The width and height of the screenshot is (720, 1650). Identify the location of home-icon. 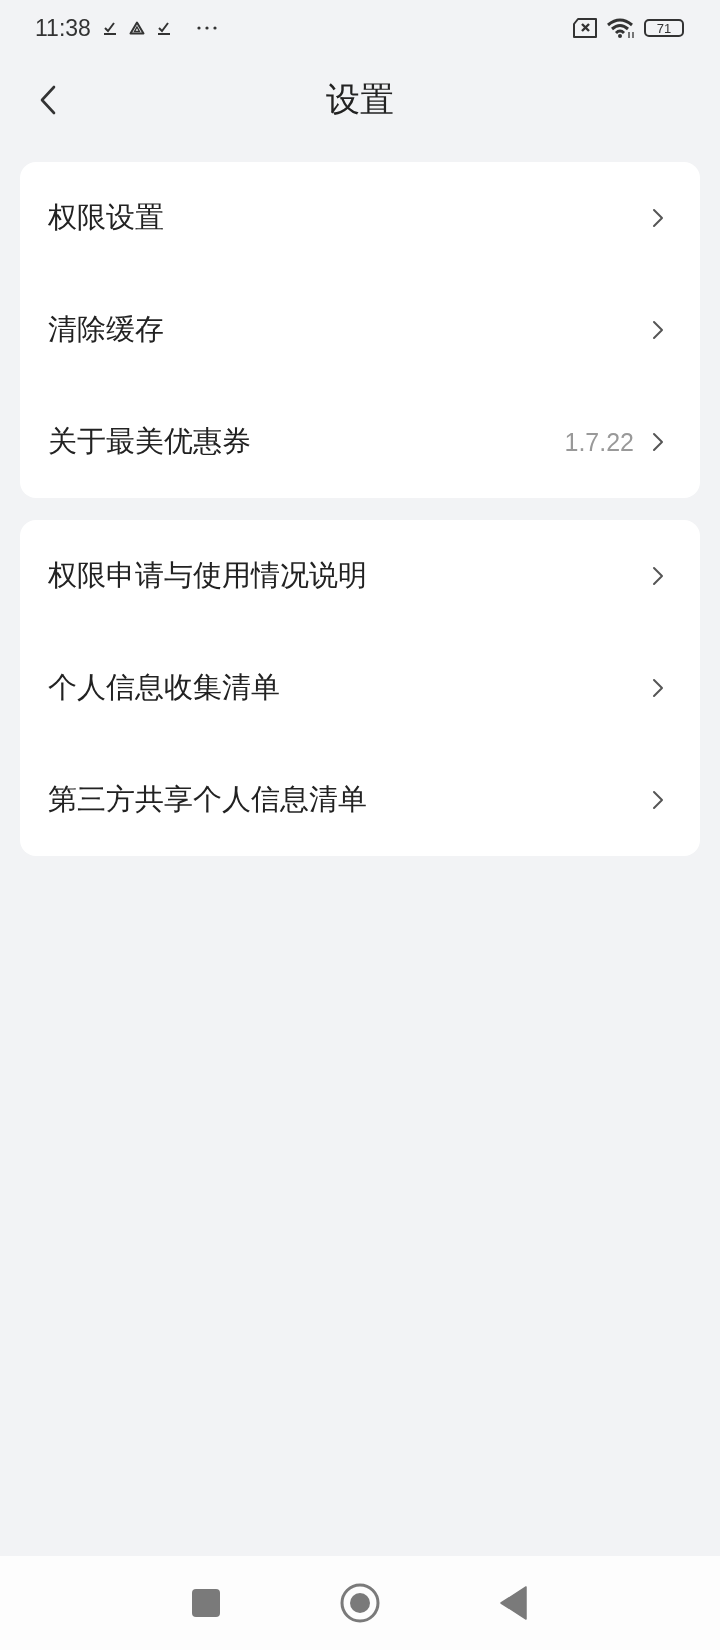
(360, 1603).